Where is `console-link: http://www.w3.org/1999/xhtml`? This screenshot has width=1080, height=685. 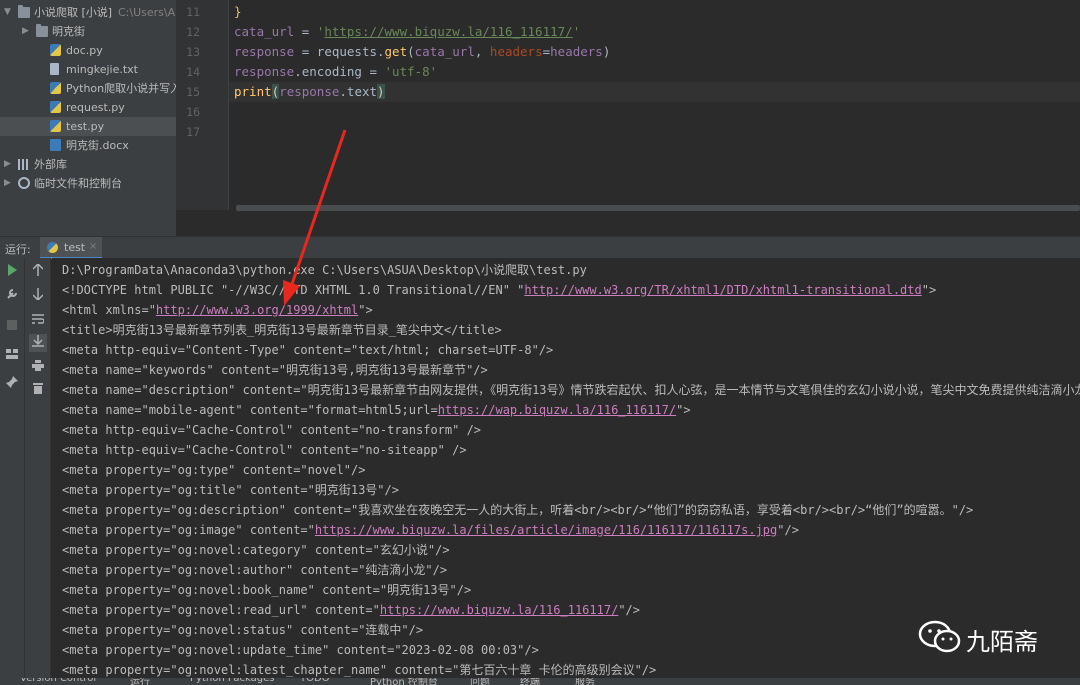 console-link: http://www.w3.org/1999/xhtml is located at coordinates (257, 310).